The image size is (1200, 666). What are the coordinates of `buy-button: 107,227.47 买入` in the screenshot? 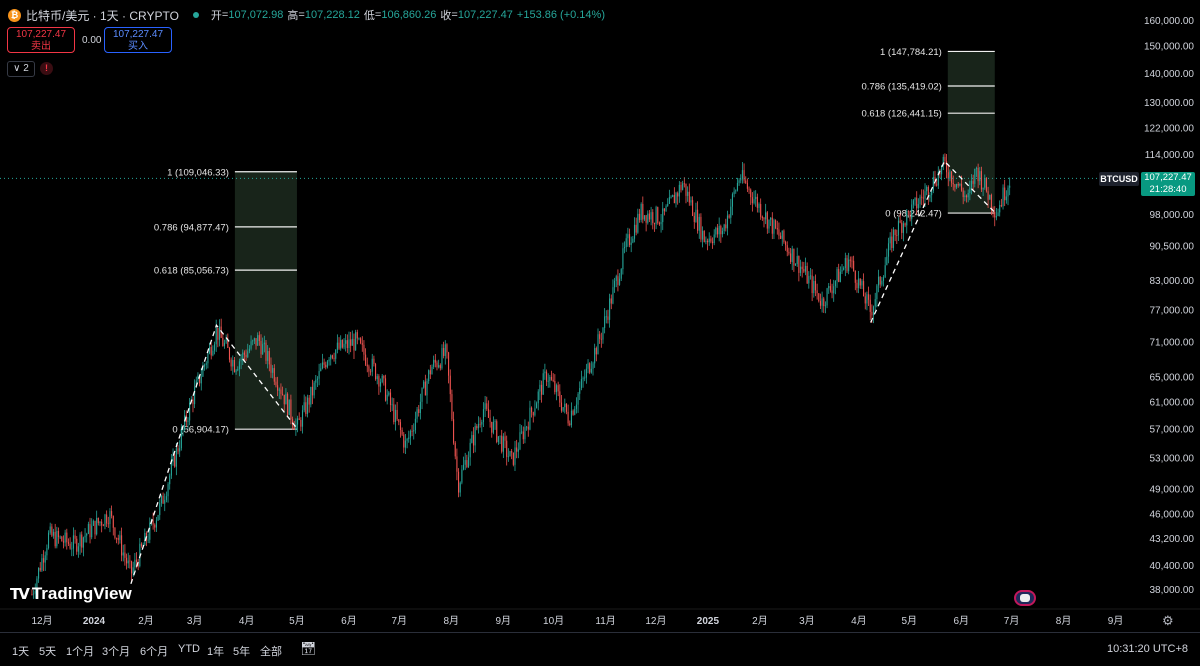 It's located at (138, 40).